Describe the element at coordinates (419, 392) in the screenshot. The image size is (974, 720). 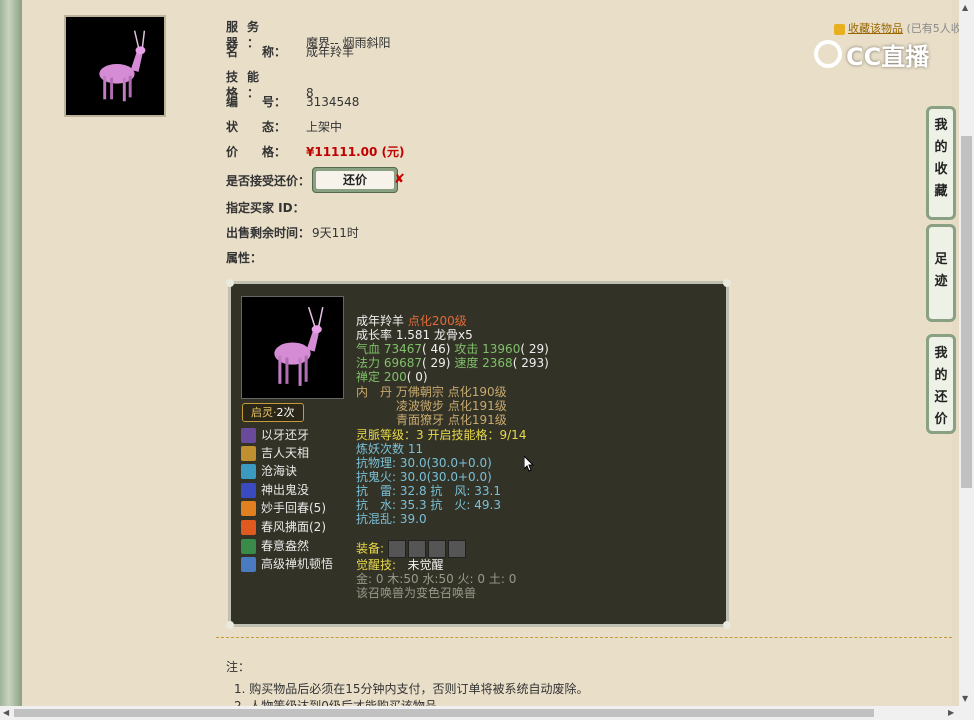
I see `neidan-name: 万佛朝宗` at that location.